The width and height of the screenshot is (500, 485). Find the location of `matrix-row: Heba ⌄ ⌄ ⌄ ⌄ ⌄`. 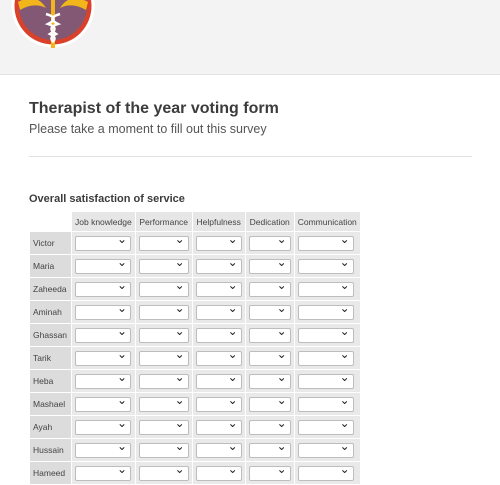

matrix-row: Heba ⌄ ⌄ ⌄ ⌄ ⌄ is located at coordinates (195, 381).